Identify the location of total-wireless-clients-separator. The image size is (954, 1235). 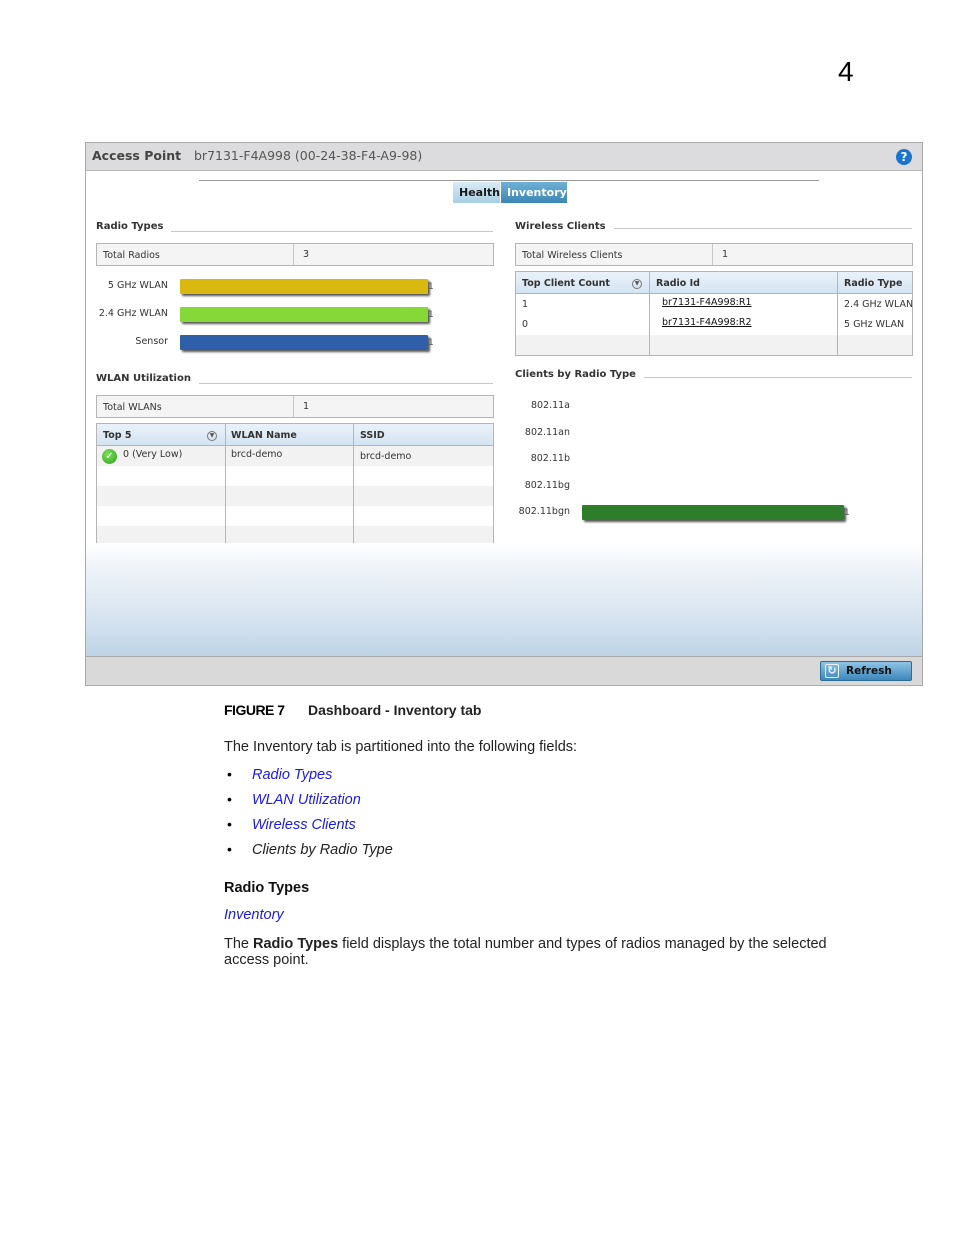
(712, 254).